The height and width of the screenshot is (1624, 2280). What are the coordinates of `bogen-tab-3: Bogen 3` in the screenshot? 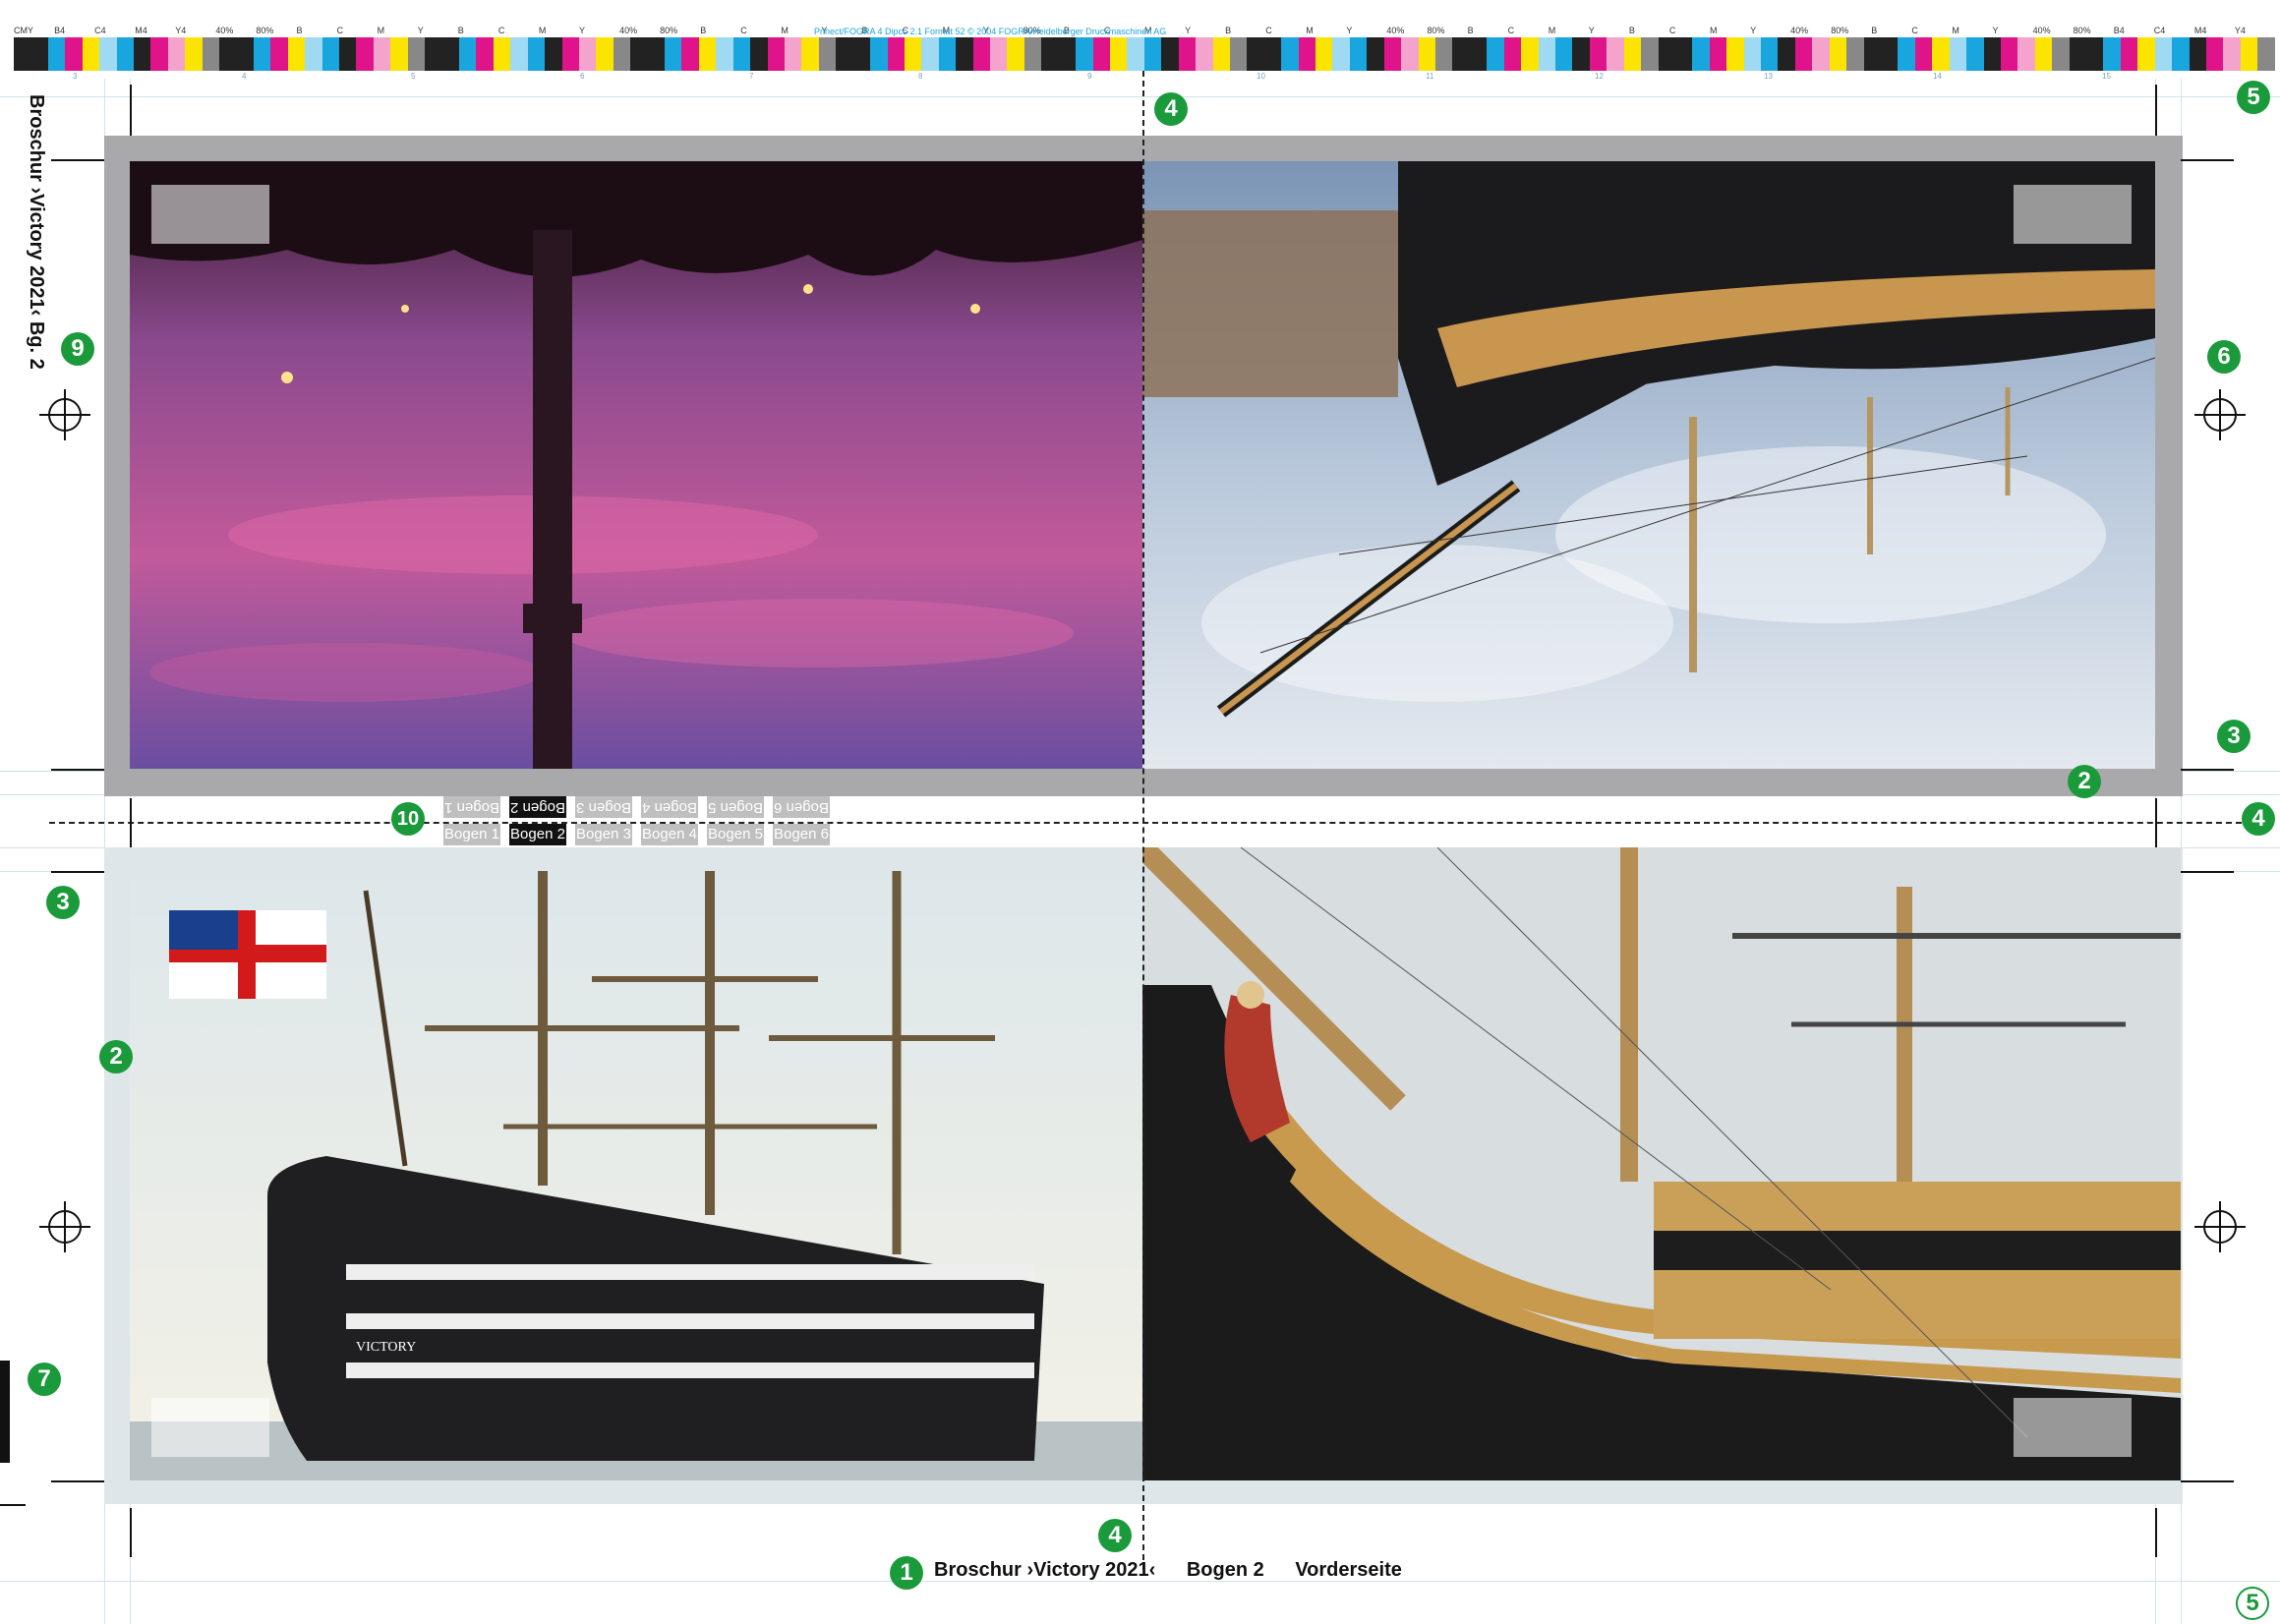 It's located at (603, 834).